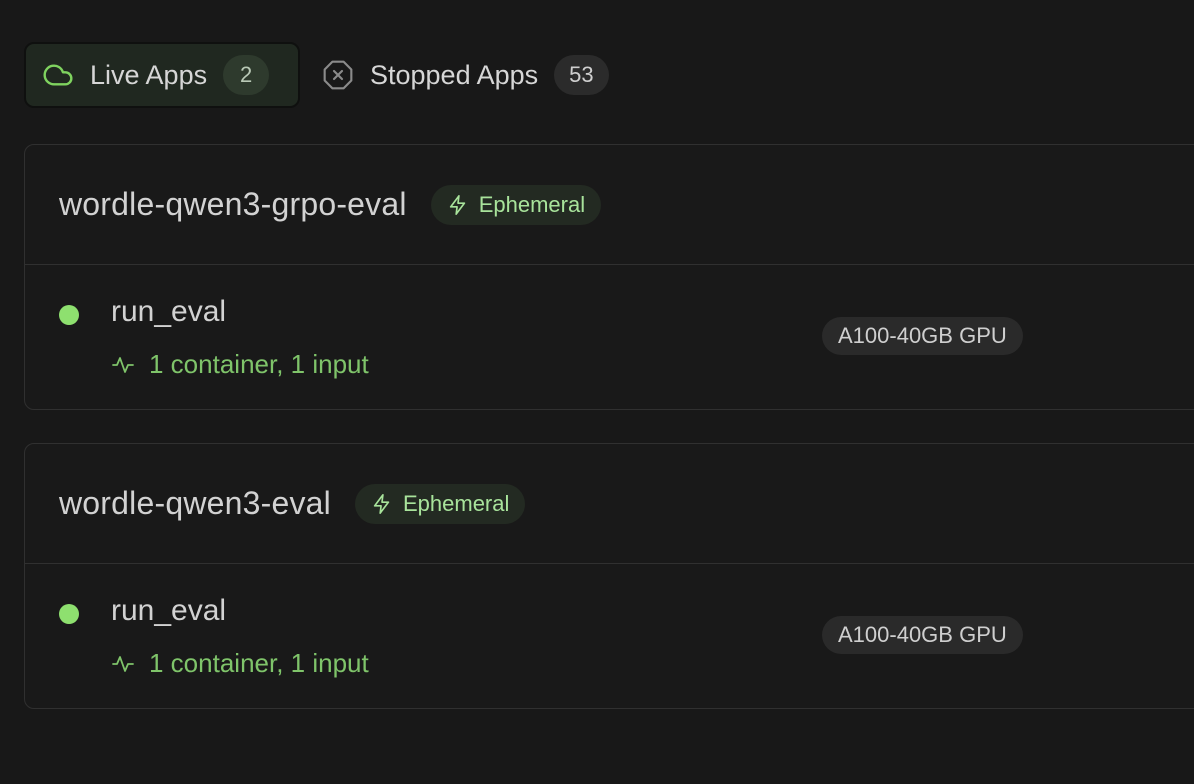 Image resolution: width=1194 pixels, height=784 pixels. What do you see at coordinates (338, 75) in the screenshot?
I see `x-circle-icon` at bounding box center [338, 75].